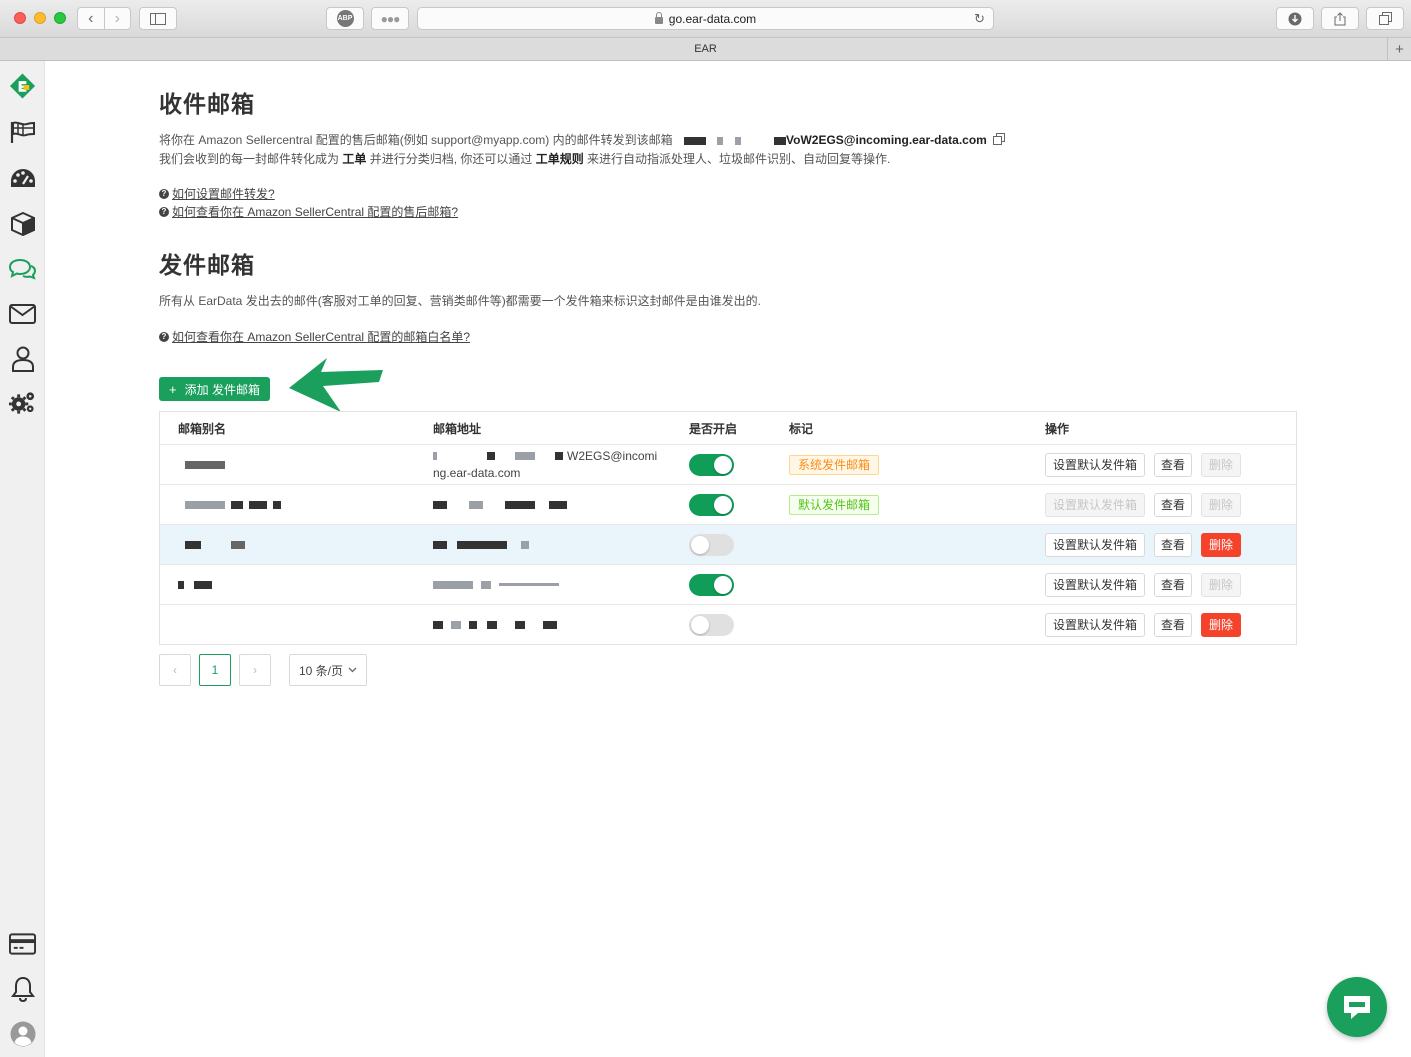  I want to click on tag-cell: 系统发件邮箱, so click(834, 464).